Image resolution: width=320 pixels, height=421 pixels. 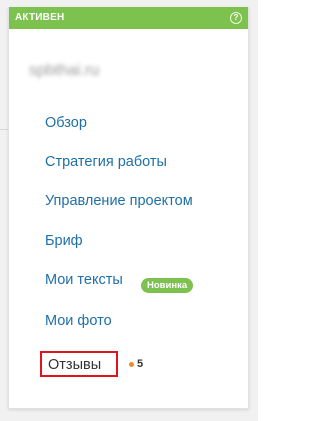 What do you see at coordinates (84, 280) in the screenshot?
I see `menu-item-my-texts: Мои тексты` at bounding box center [84, 280].